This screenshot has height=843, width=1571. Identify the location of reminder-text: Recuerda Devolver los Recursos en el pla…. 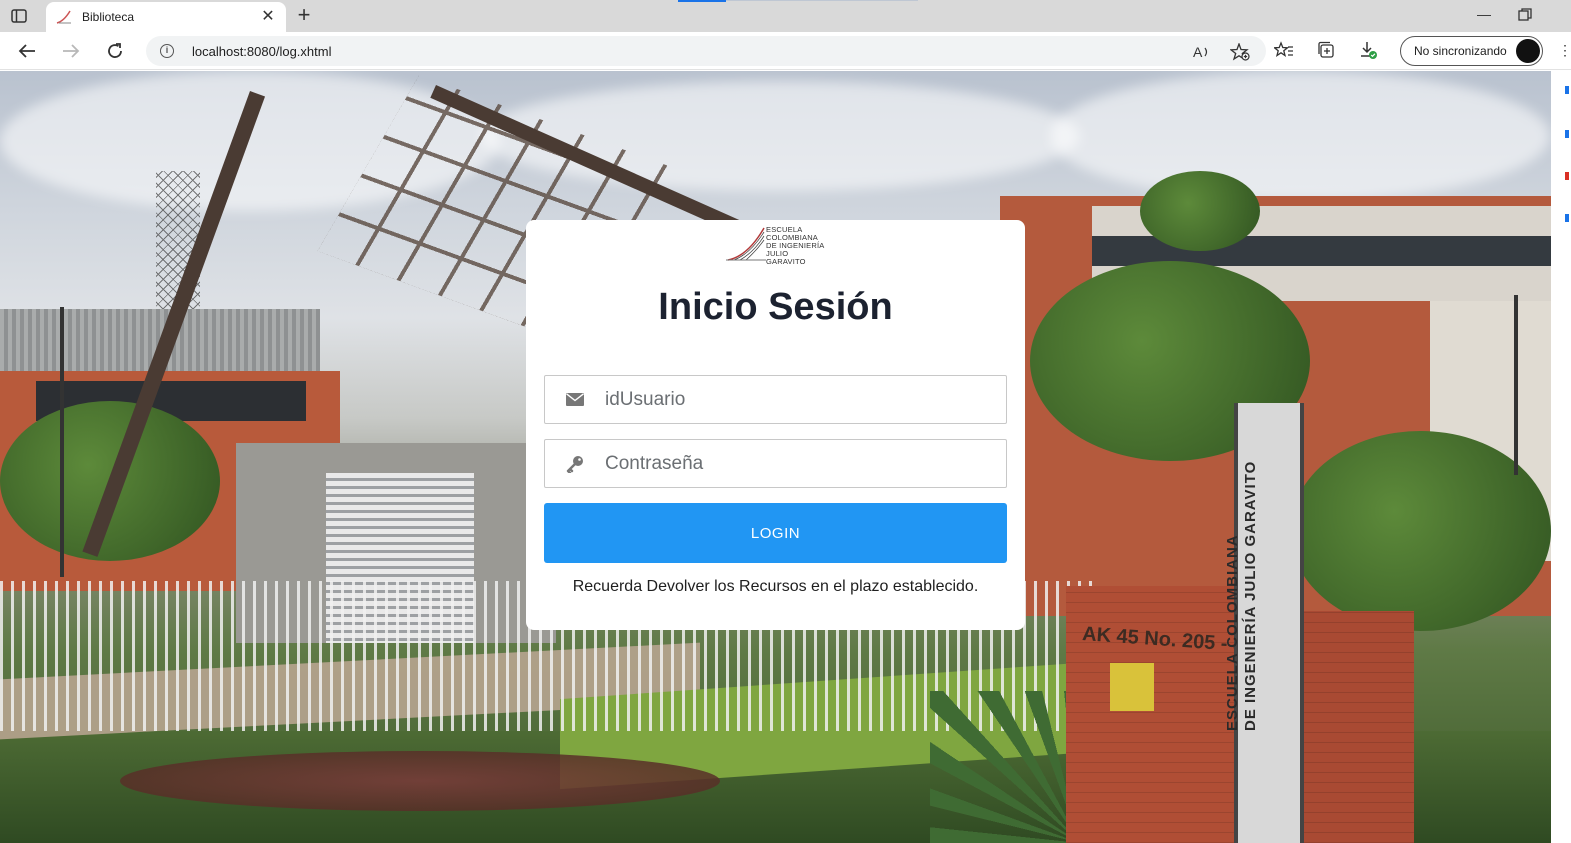
(775, 586).